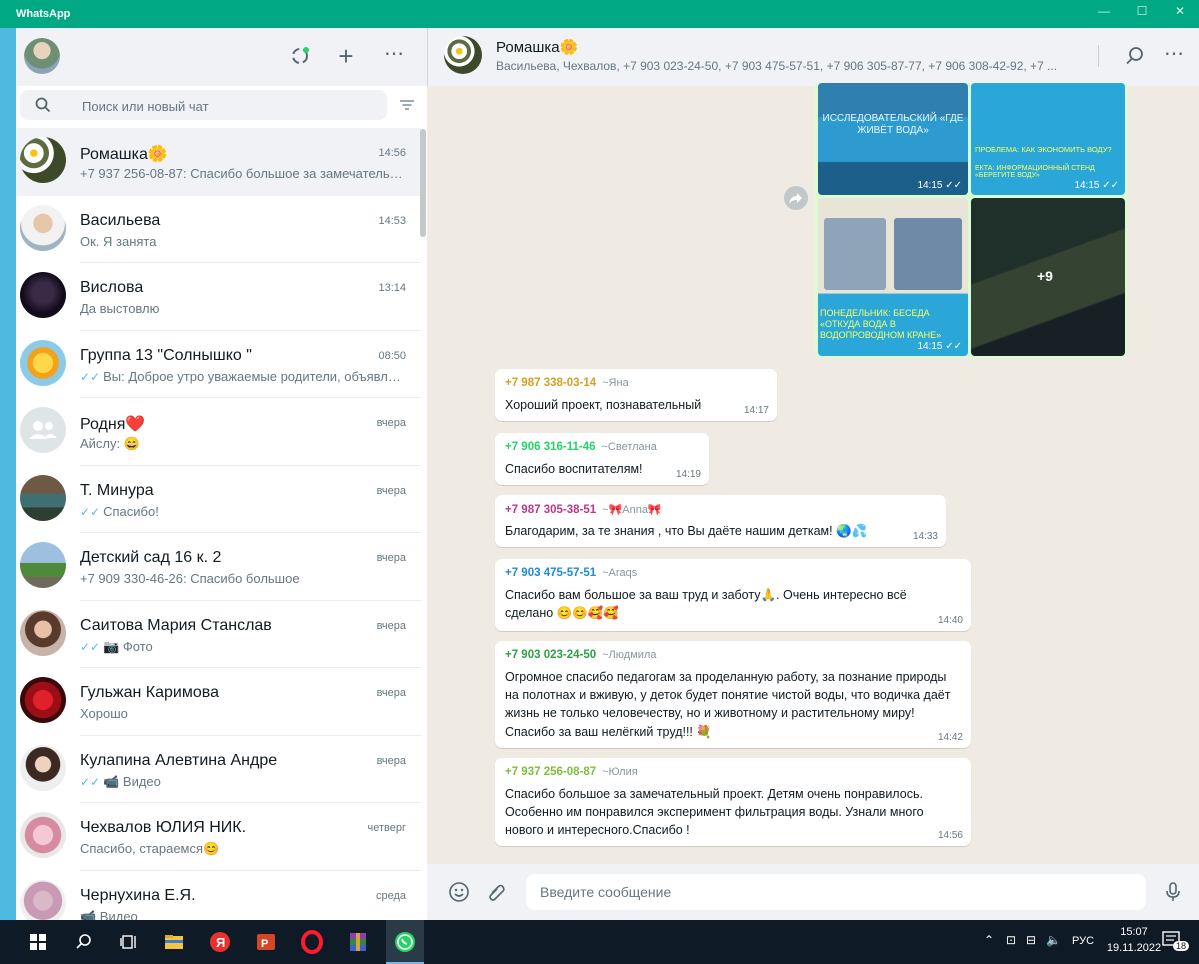  What do you see at coordinates (346, 56) in the screenshot?
I see `new-chat-icon: +` at bounding box center [346, 56].